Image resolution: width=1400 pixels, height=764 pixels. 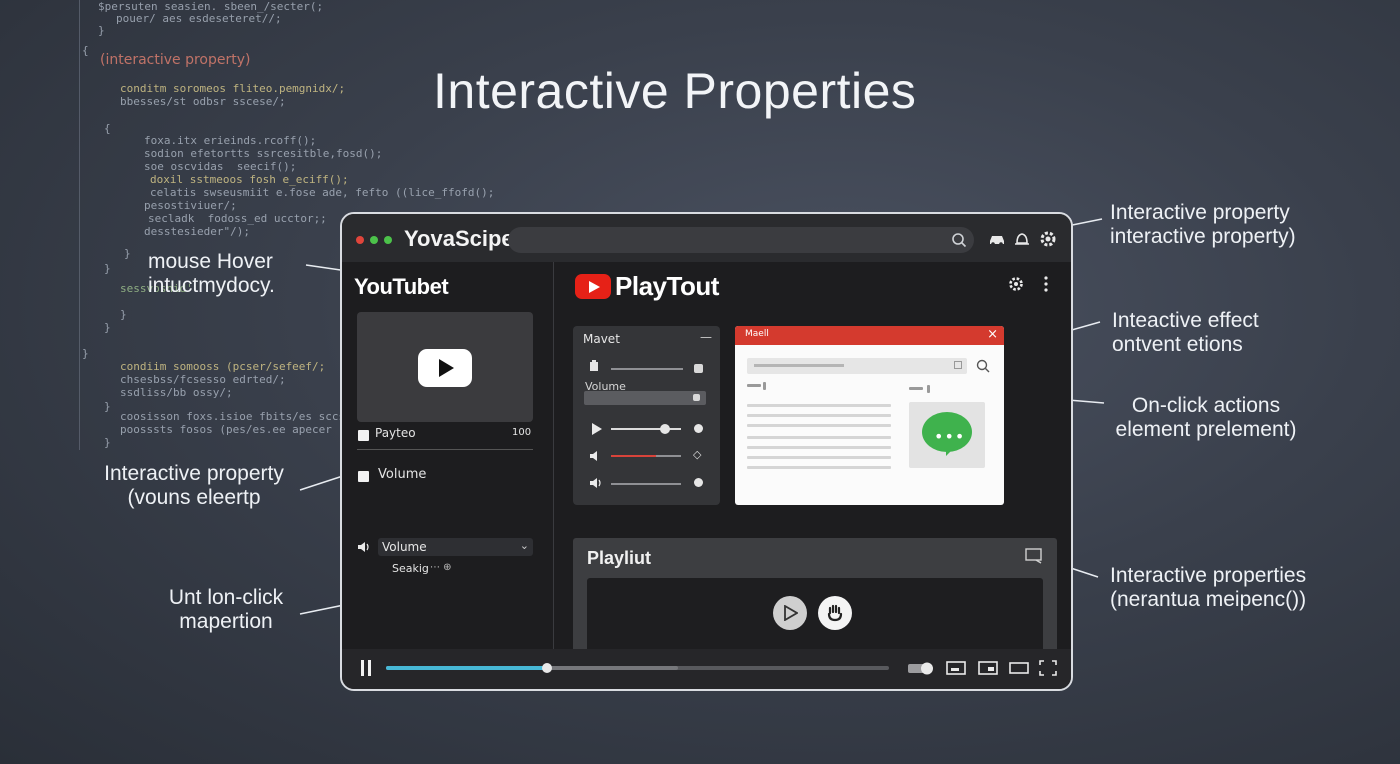 I want to click on annotation-line: (vouns eleertp, so click(x=194, y=497).